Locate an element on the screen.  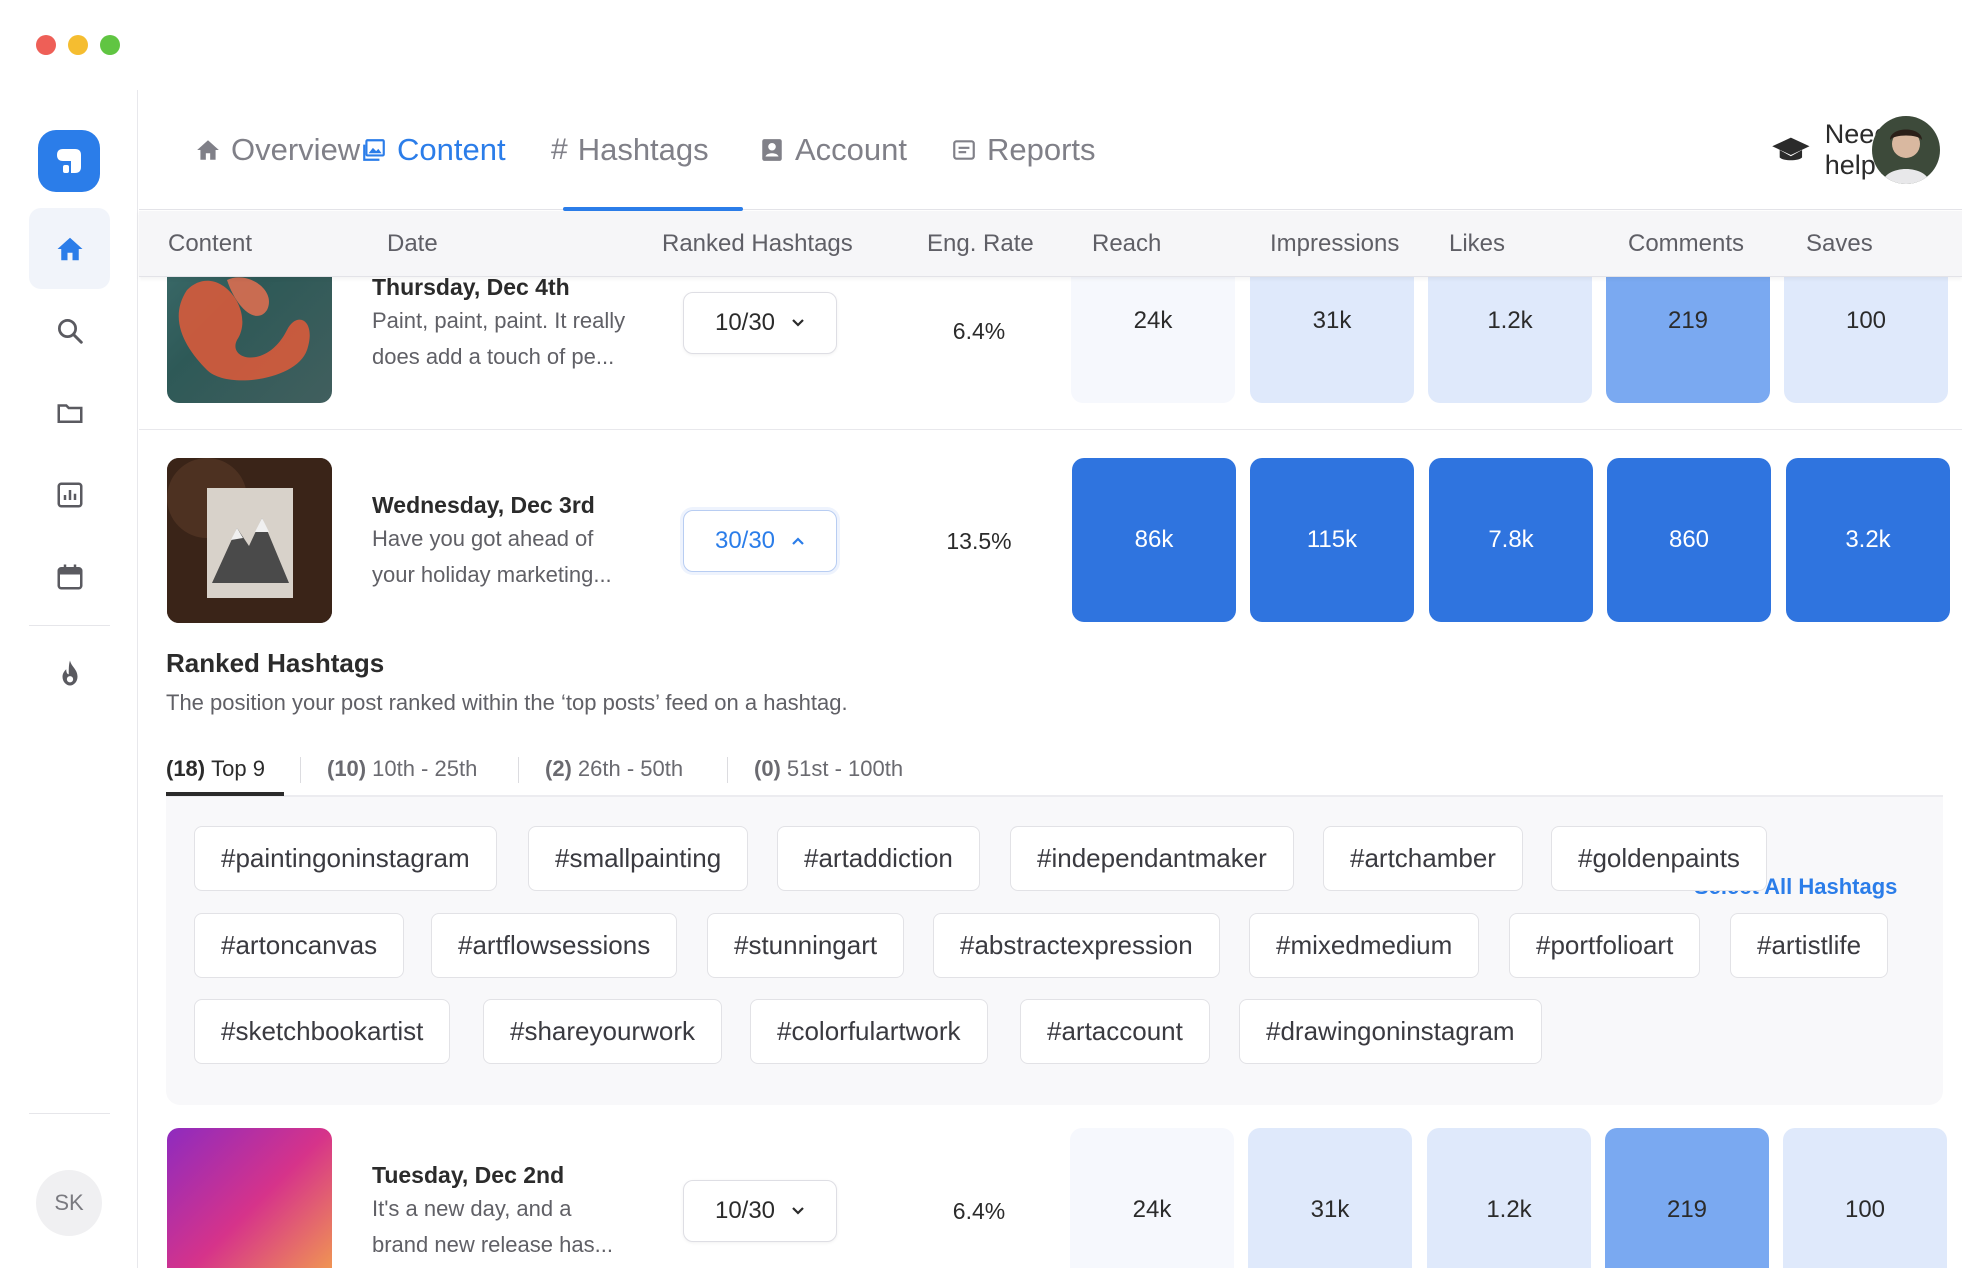
hashtag-chip: #shareyourwork is located at coordinates (602, 1031).